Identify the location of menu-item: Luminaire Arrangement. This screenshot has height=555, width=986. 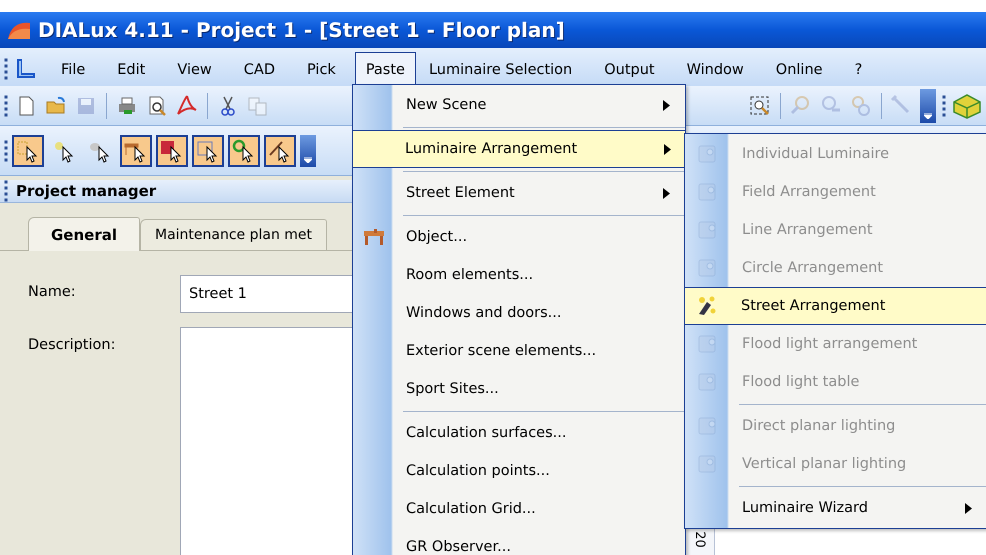
(519, 149).